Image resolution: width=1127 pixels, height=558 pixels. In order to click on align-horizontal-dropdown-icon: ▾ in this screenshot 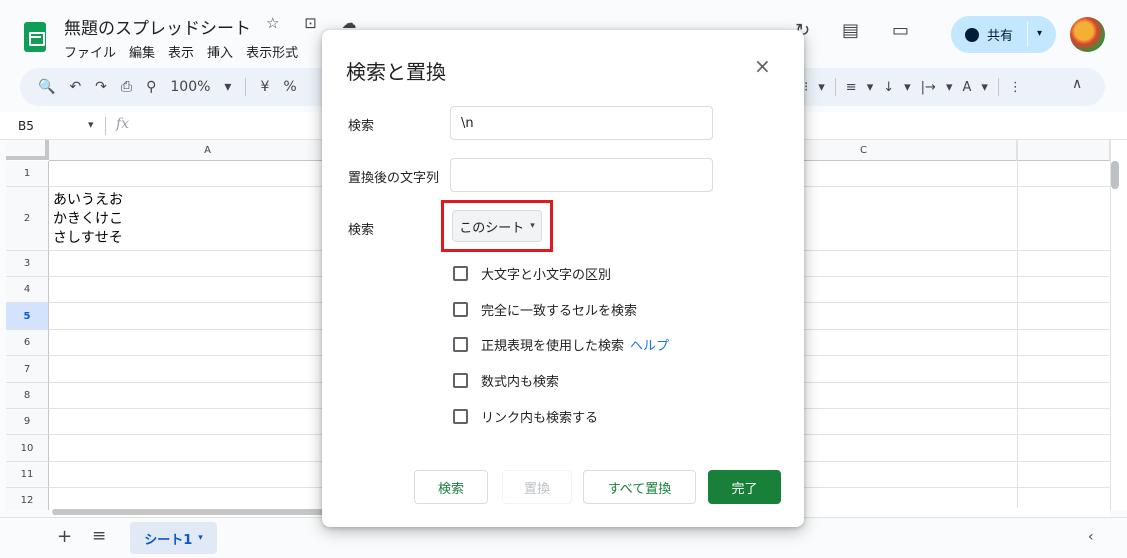, I will do `click(870, 87)`.